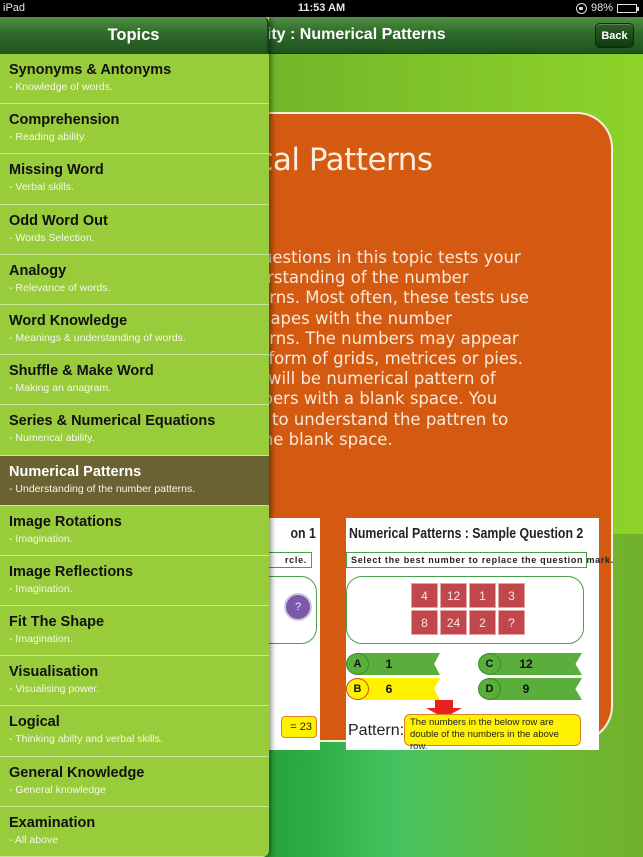 This screenshot has height=857, width=643. What do you see at coordinates (466, 534) in the screenshot?
I see `sample-2-title: Numerical Patterns : Sample Question 2` at bounding box center [466, 534].